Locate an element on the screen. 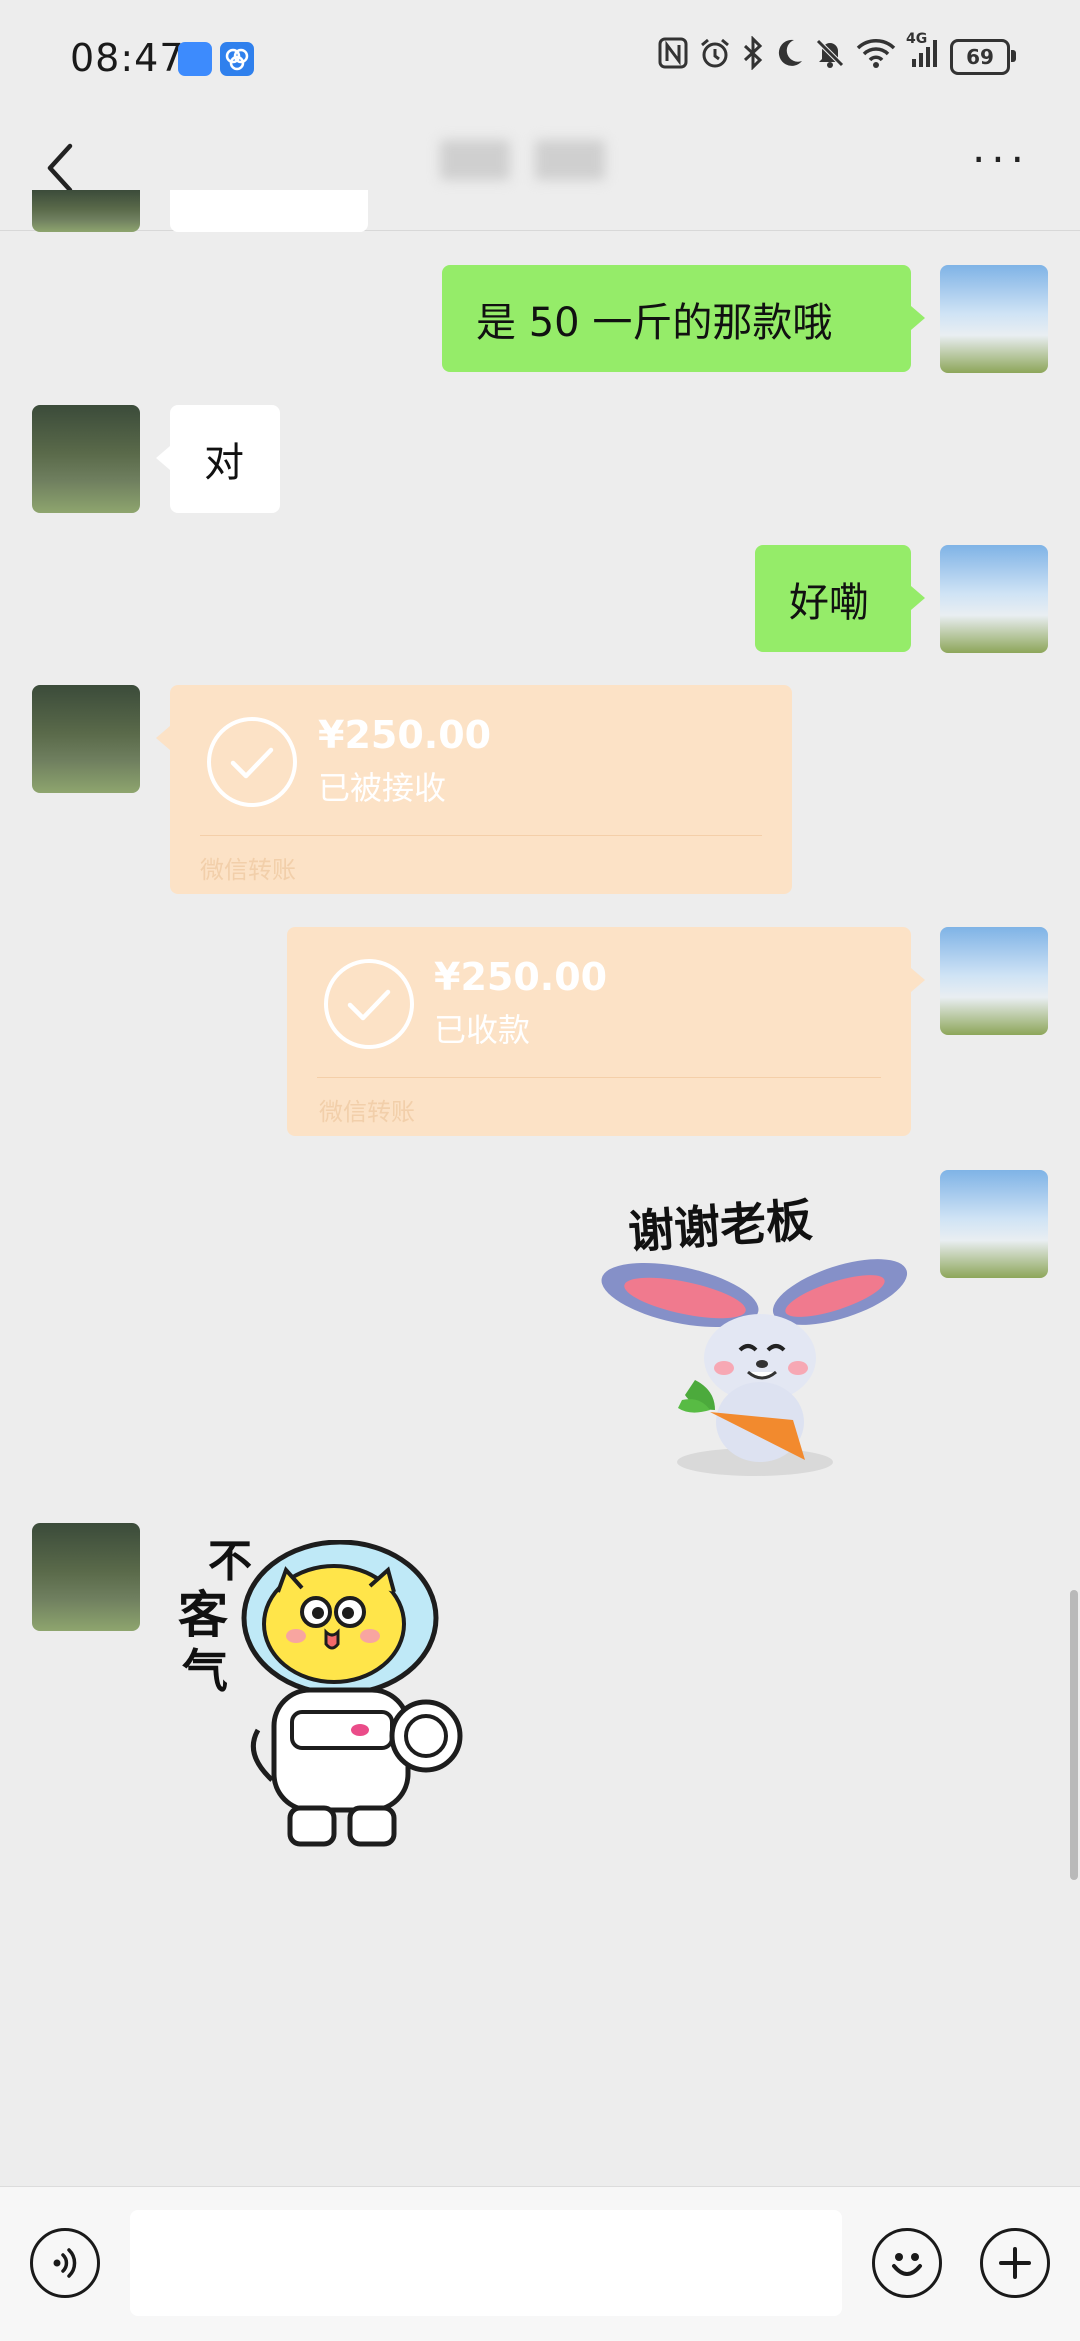 This screenshot has width=1080, height=2341. bluetooth-icon is located at coordinates (753, 56).